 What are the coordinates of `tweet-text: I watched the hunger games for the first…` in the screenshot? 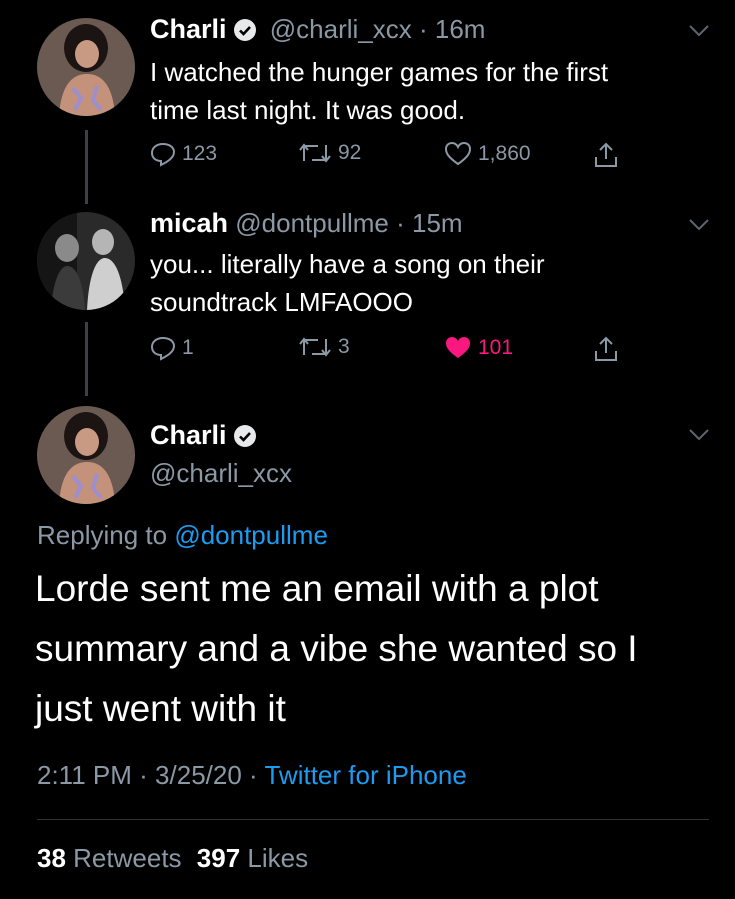 It's located at (379, 91).